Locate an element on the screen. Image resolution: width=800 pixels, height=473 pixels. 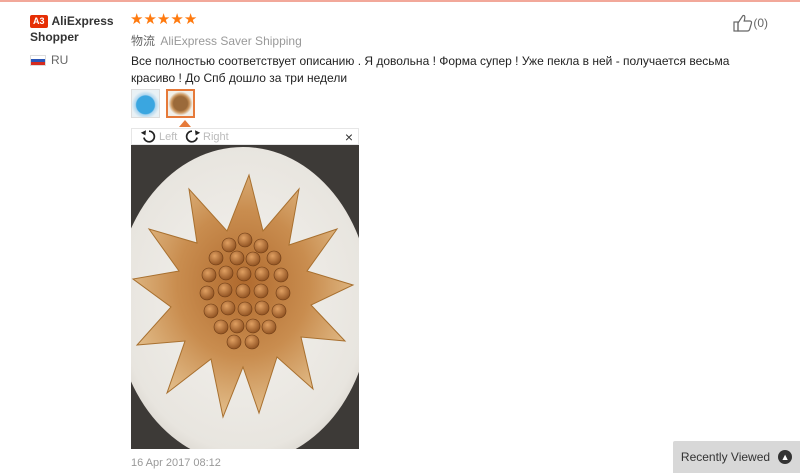
top-divider is located at coordinates (400, 1).